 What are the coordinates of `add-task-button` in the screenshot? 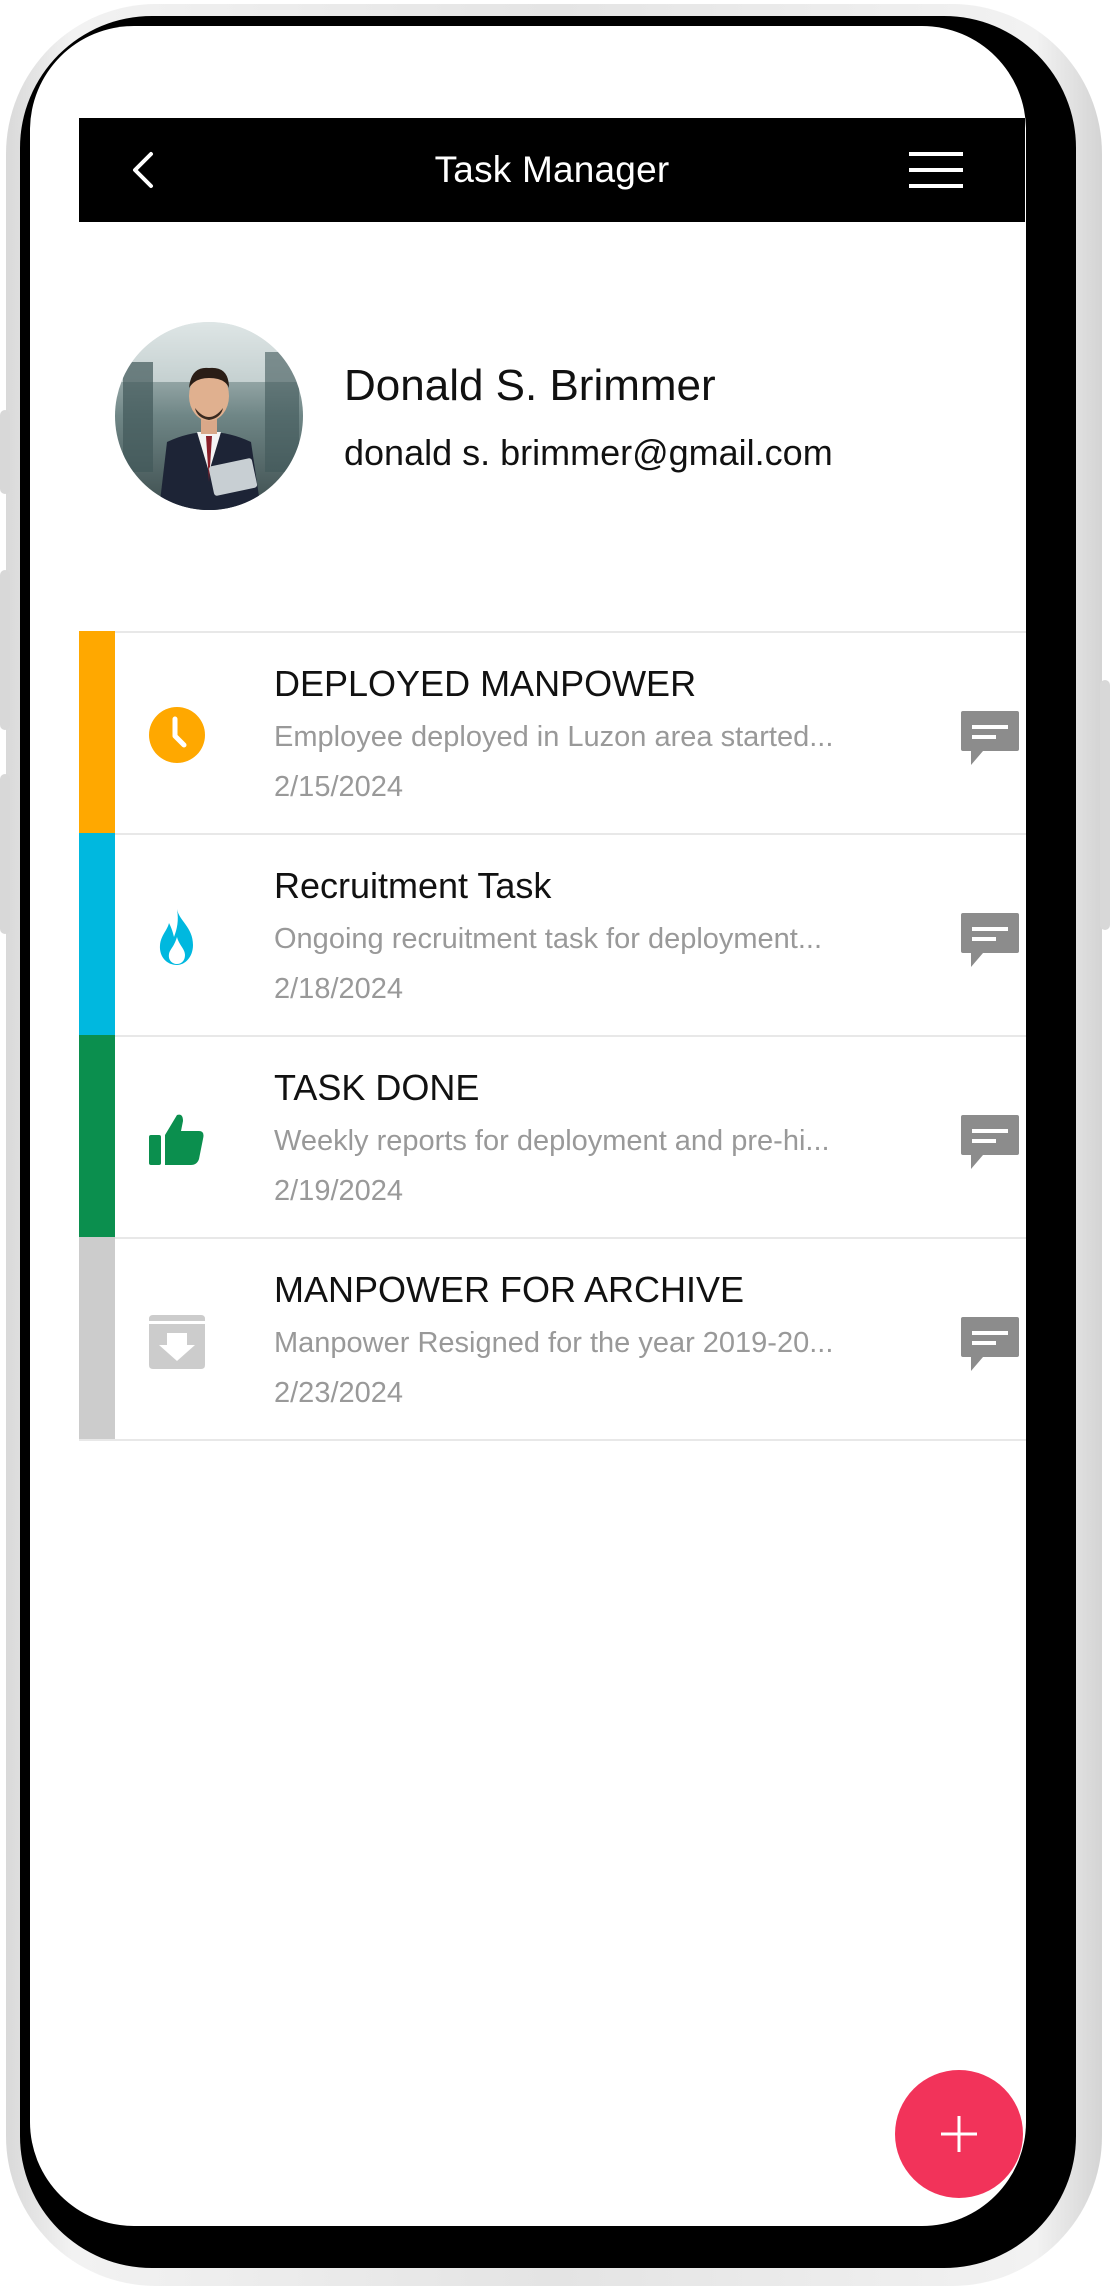 It's located at (959, 2134).